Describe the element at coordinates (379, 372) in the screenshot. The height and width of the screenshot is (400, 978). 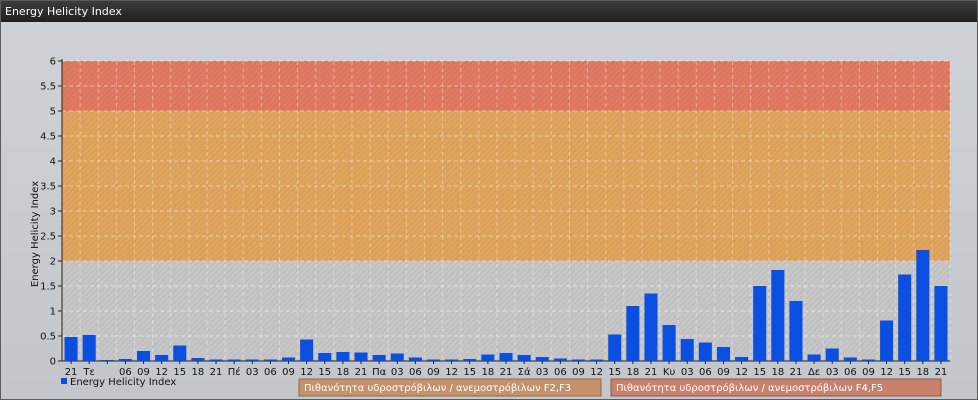
I see `x-tick-label: Πα` at that location.